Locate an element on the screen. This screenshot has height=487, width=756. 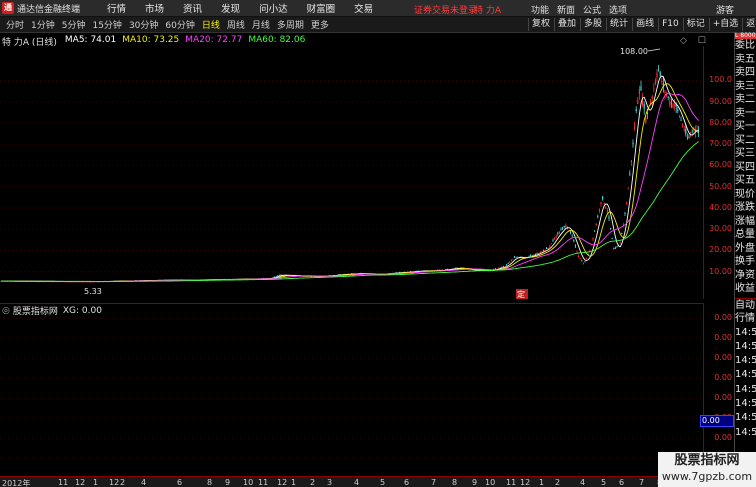
period-tab: 分时 is located at coordinates (15, 24).